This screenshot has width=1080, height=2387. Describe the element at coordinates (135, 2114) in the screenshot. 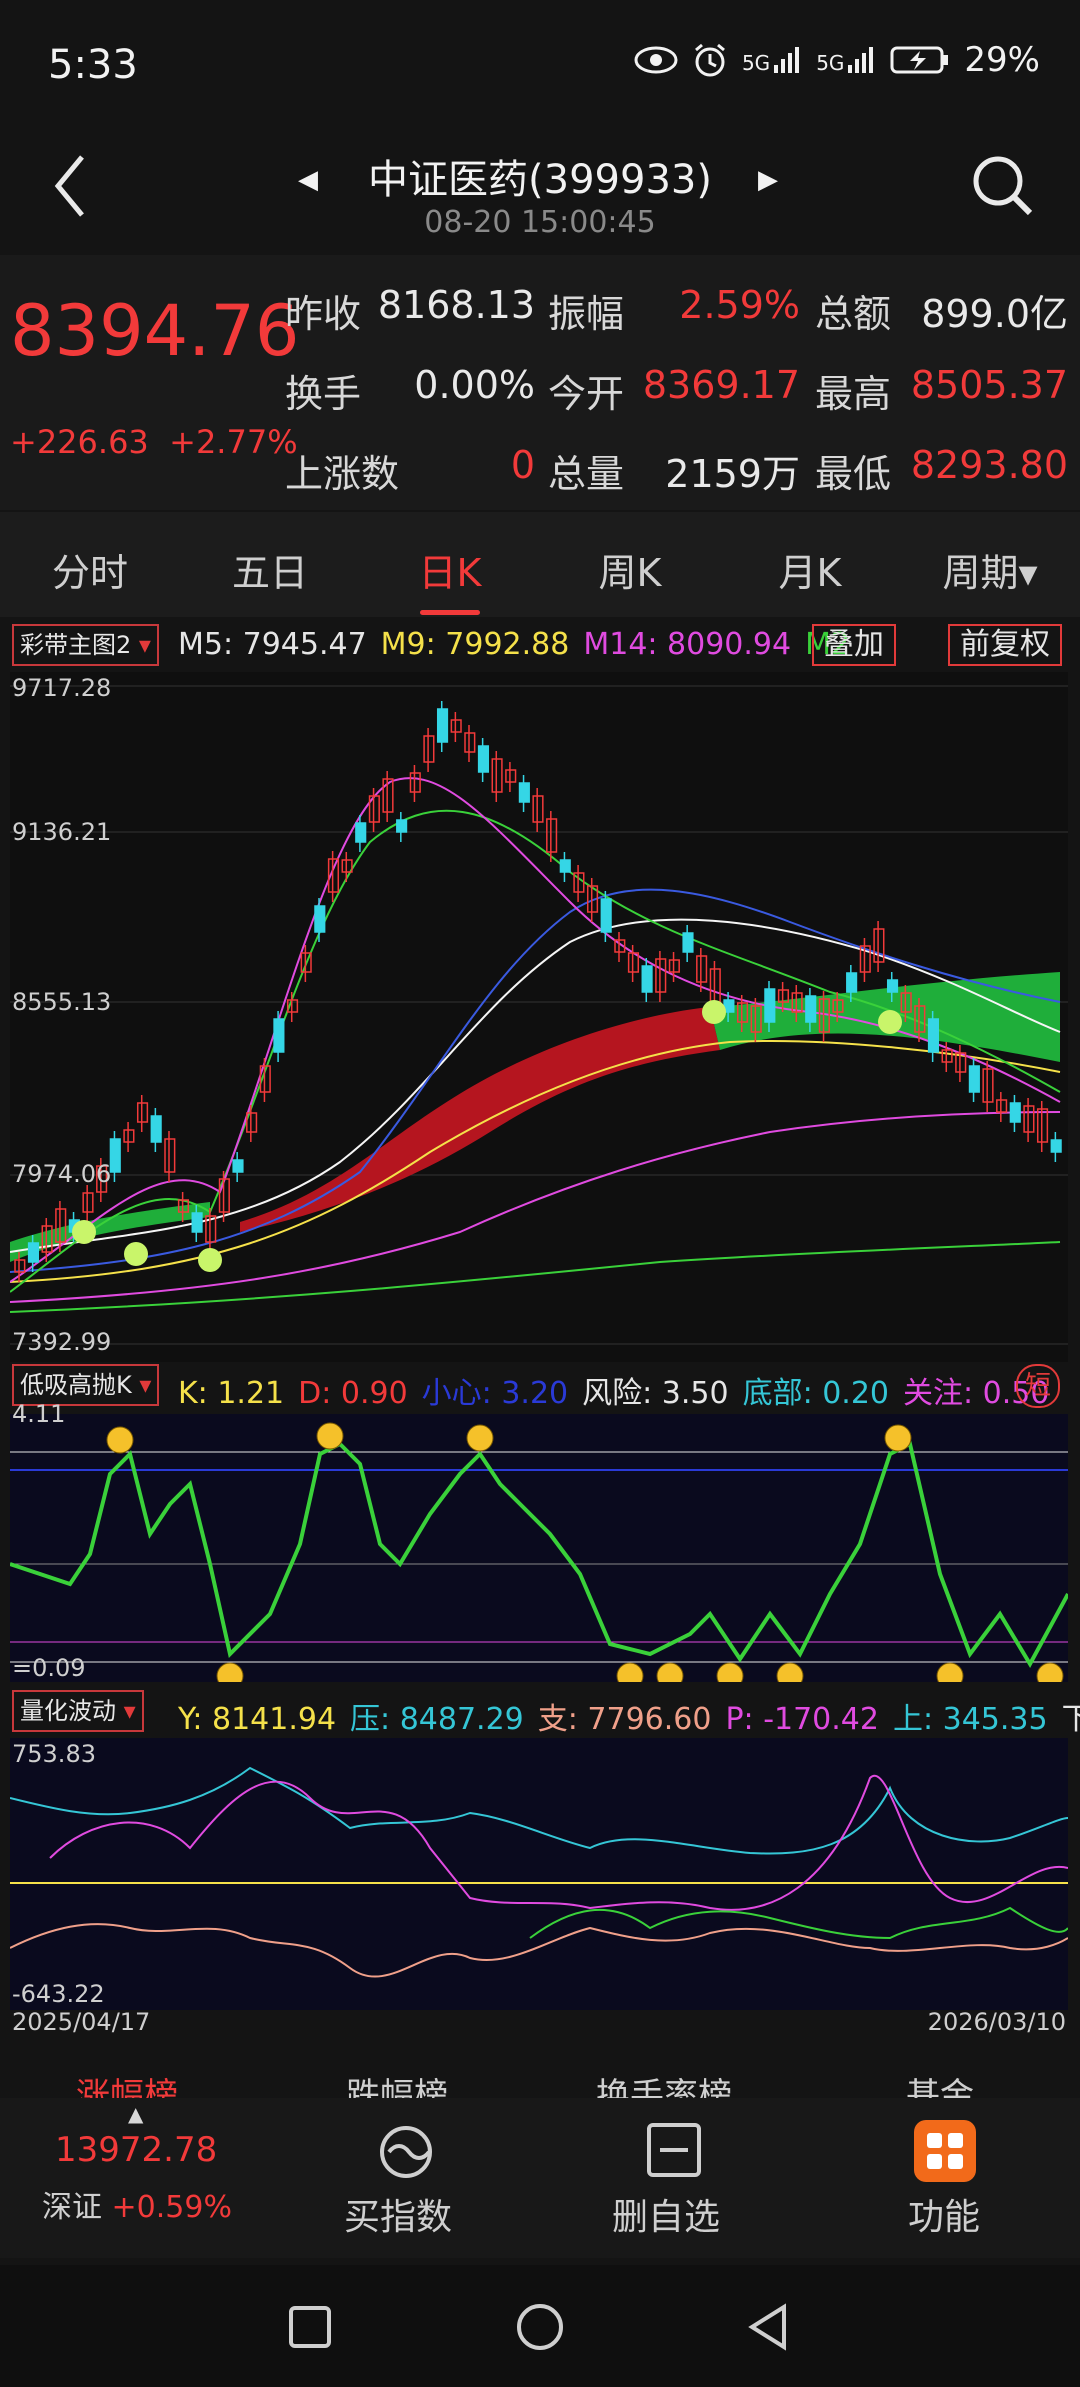

I see `expand-caret-icon: ▲` at that location.